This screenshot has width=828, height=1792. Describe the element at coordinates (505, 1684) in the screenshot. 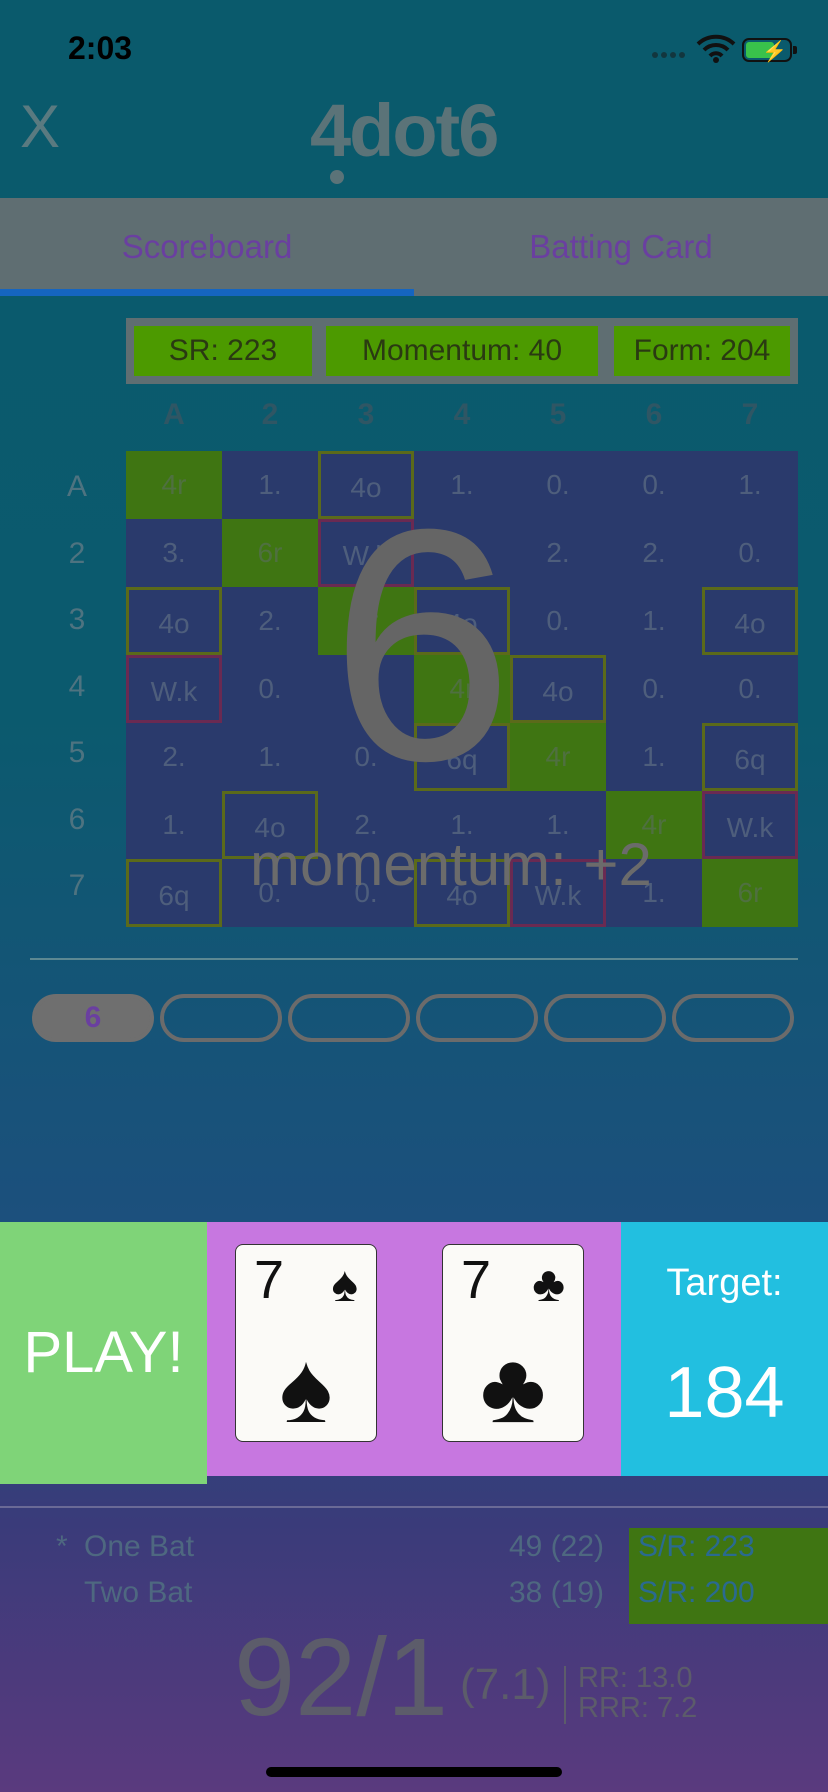

I see `overs: (7.1)` at that location.